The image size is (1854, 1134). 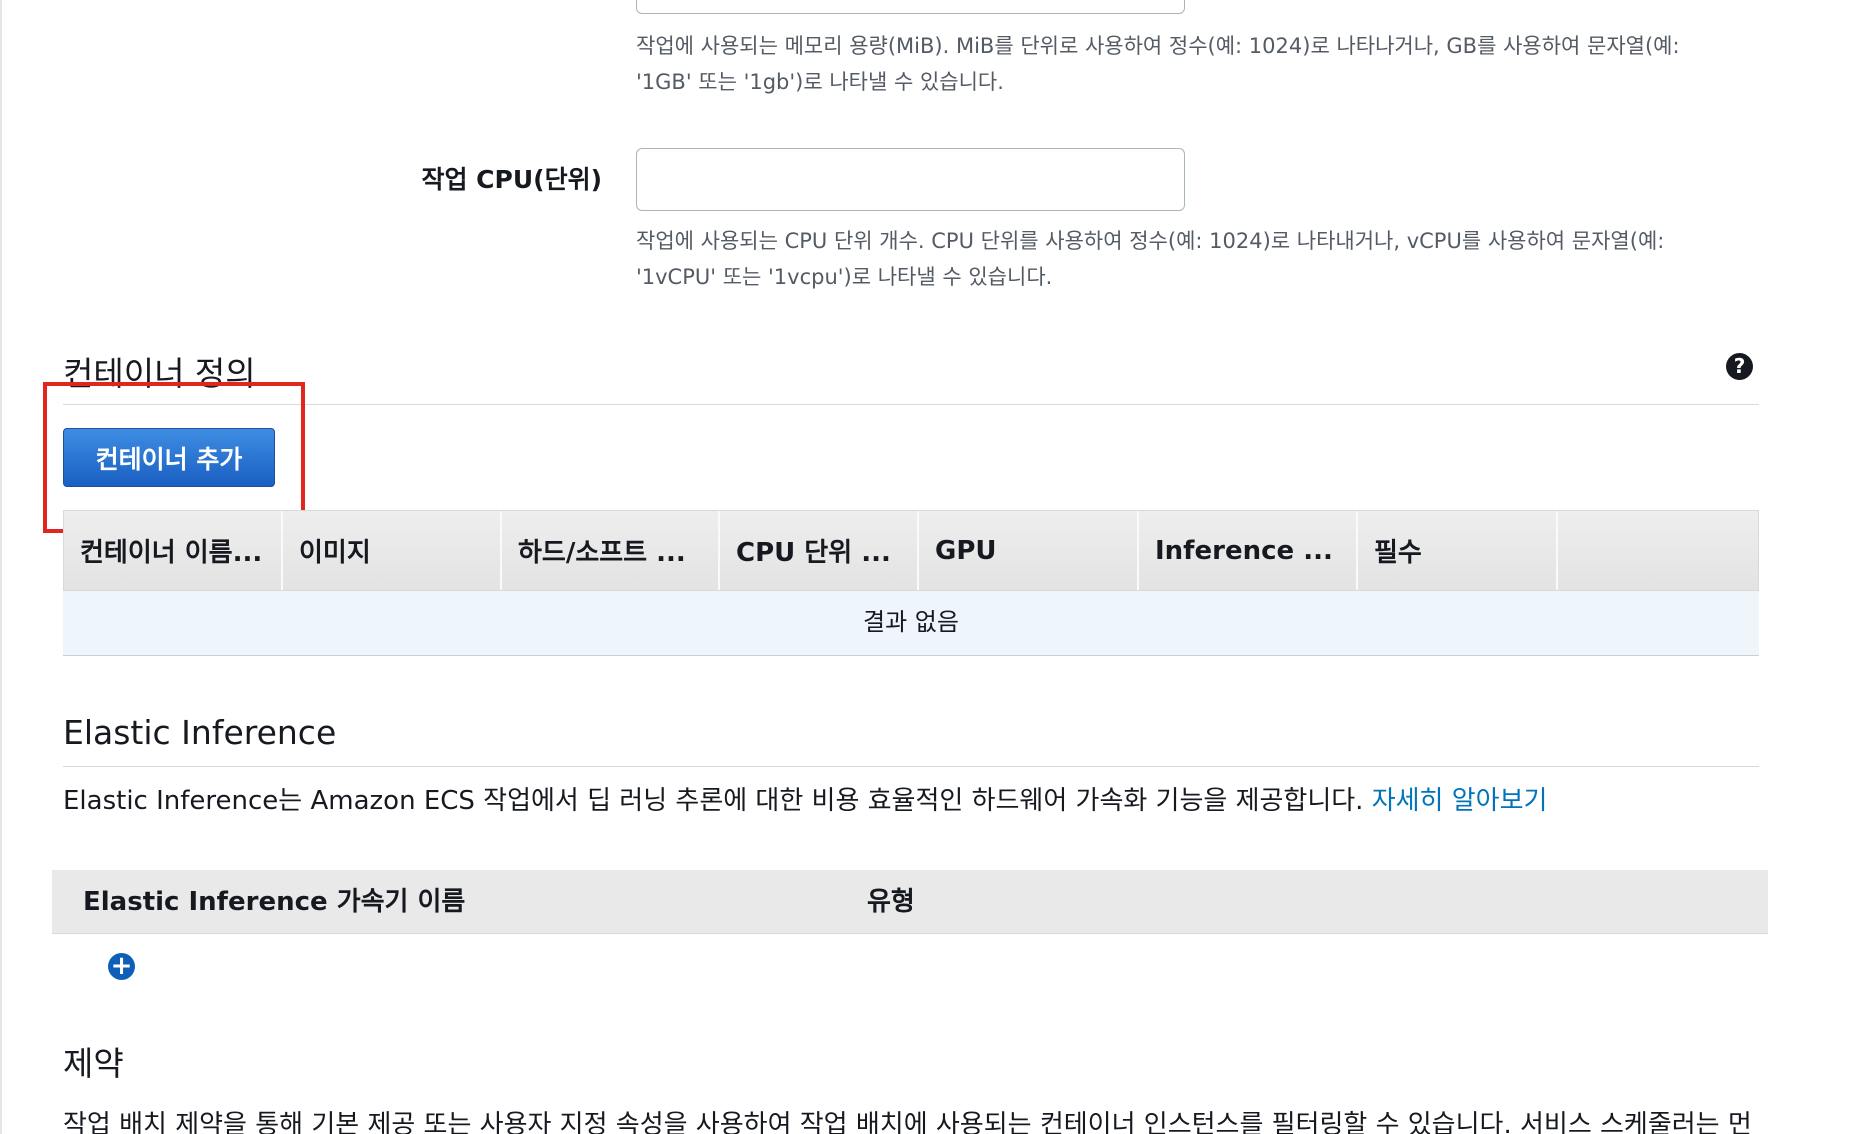 I want to click on cpu-field-label: 작업 CPU(단위), so click(x=511, y=179).